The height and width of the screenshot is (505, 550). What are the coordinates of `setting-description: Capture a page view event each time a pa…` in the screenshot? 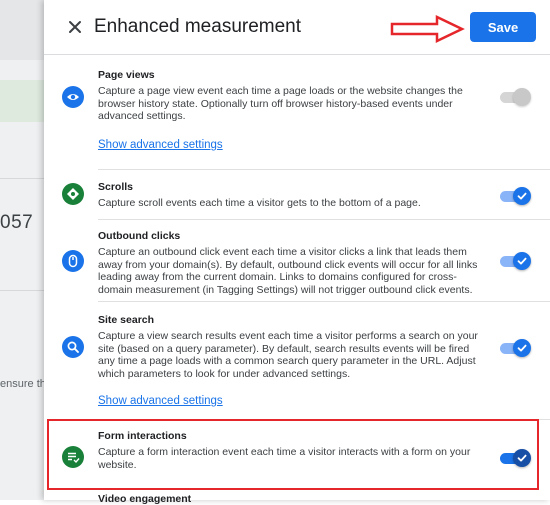 It's located at (280, 104).